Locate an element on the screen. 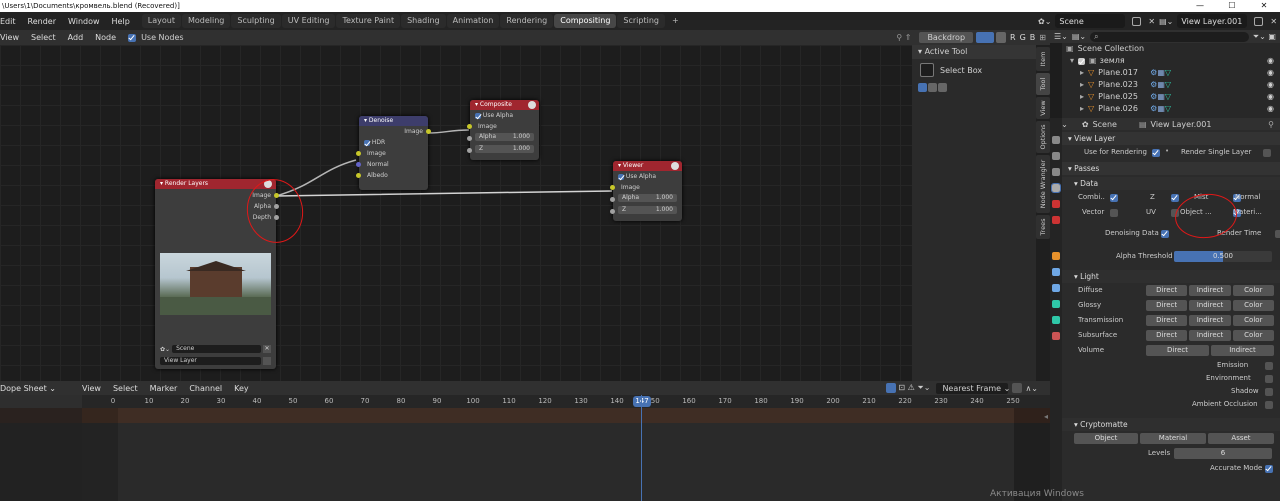 The height and width of the screenshot is (501, 1280). editor-mode-selector: Dope Sheet ⌄ is located at coordinates (30, 388).